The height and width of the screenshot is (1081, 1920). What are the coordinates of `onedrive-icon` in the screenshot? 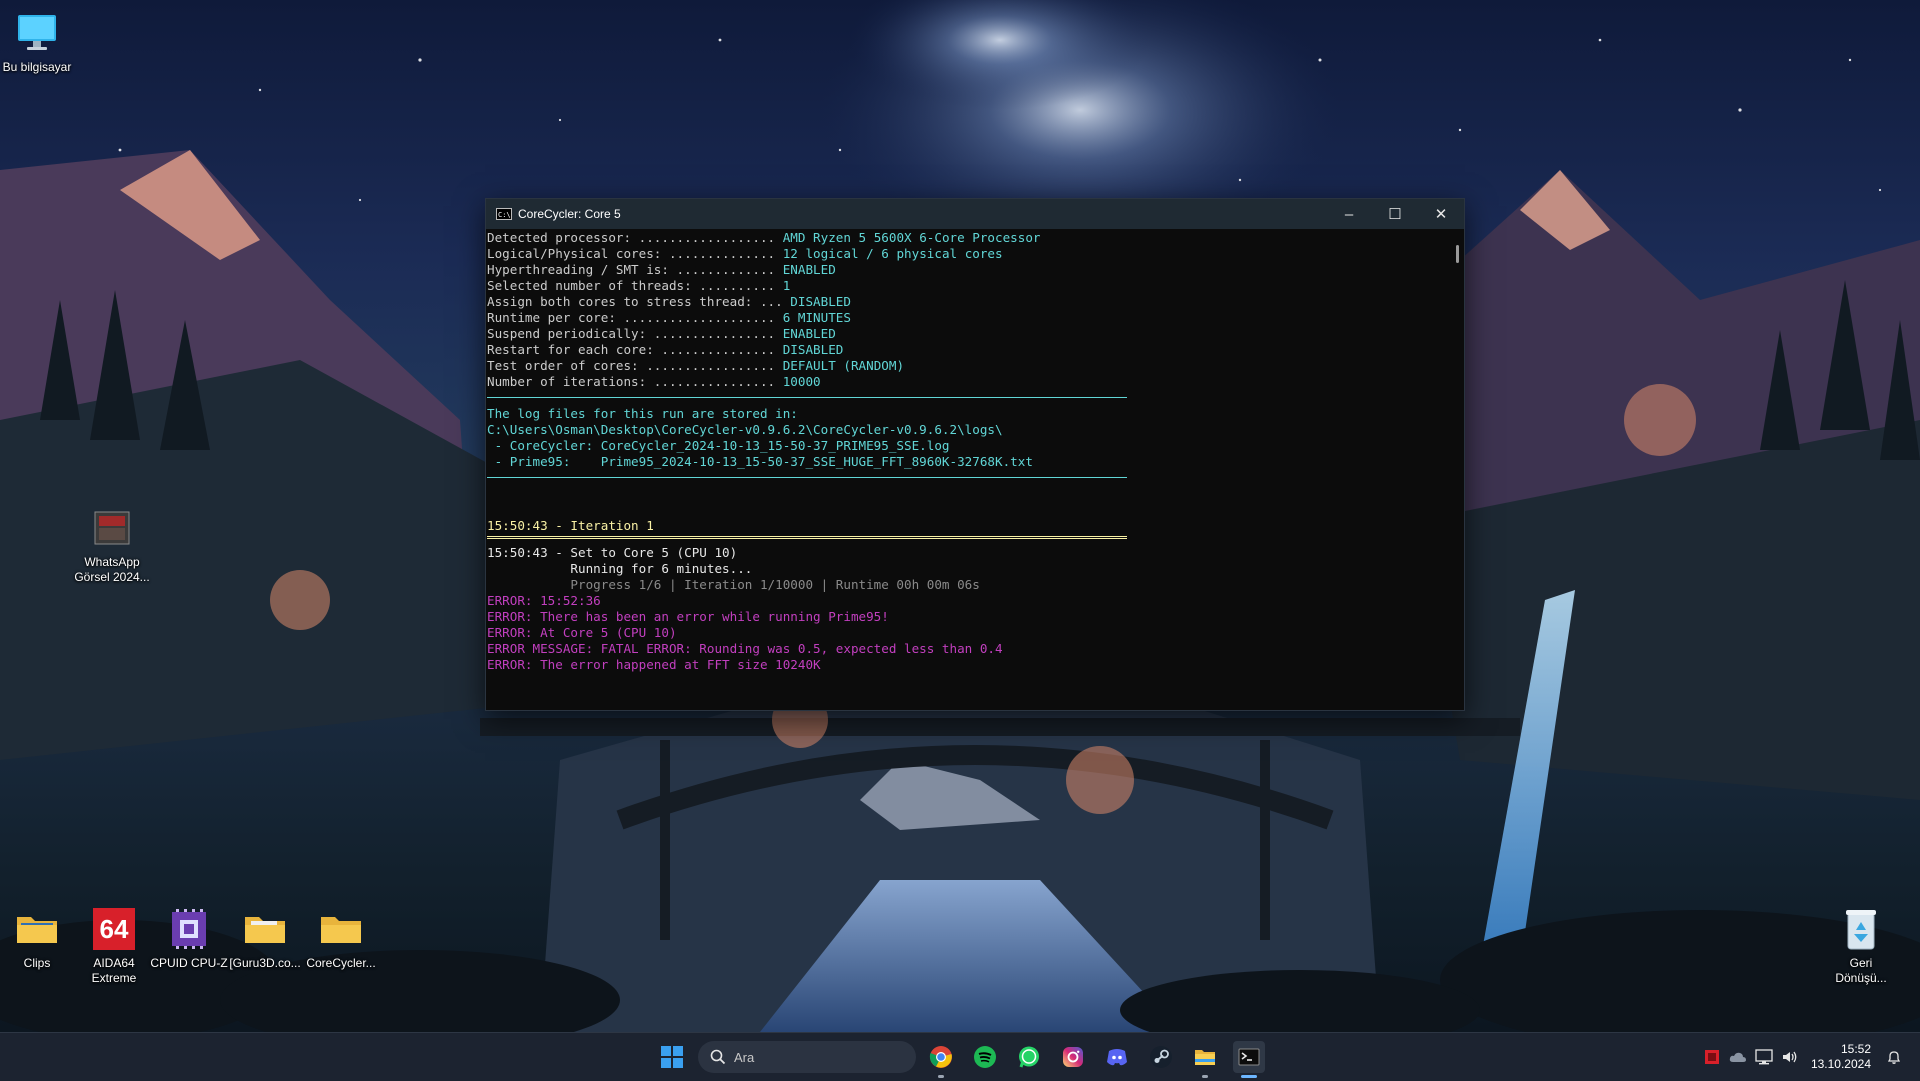 It's located at (1738, 1057).